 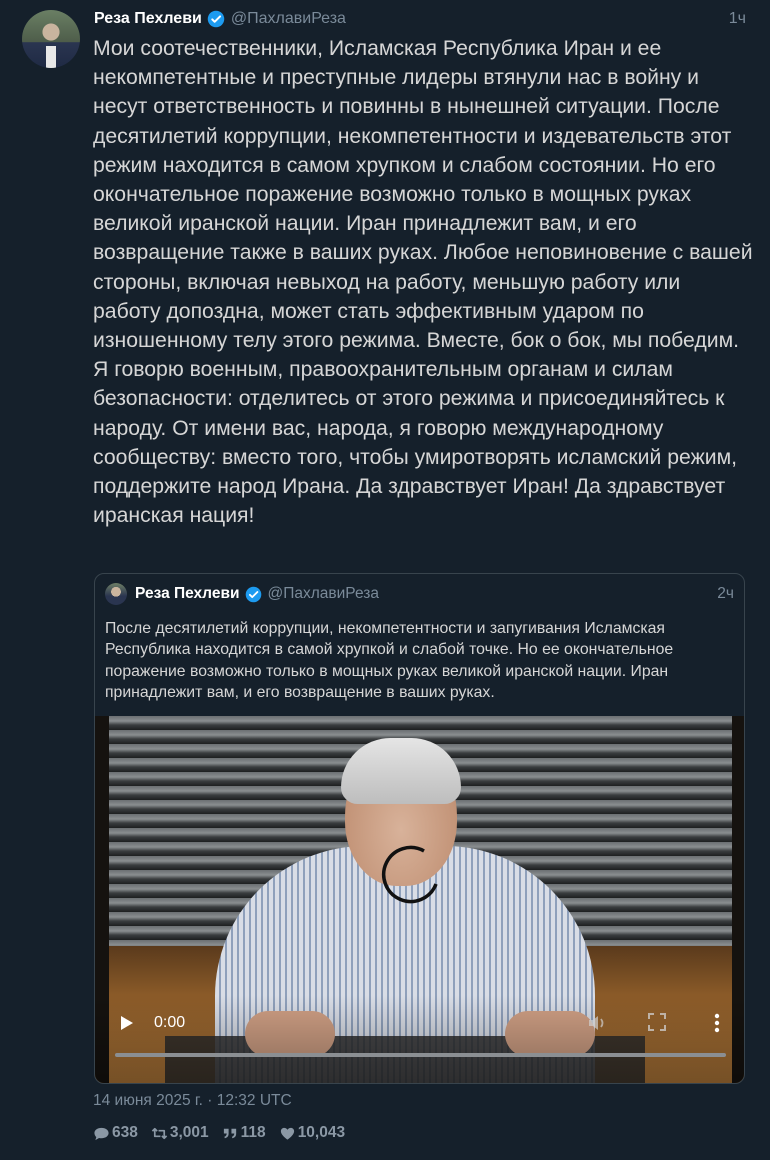 What do you see at coordinates (419, 1039) in the screenshot?
I see `video-controls` at bounding box center [419, 1039].